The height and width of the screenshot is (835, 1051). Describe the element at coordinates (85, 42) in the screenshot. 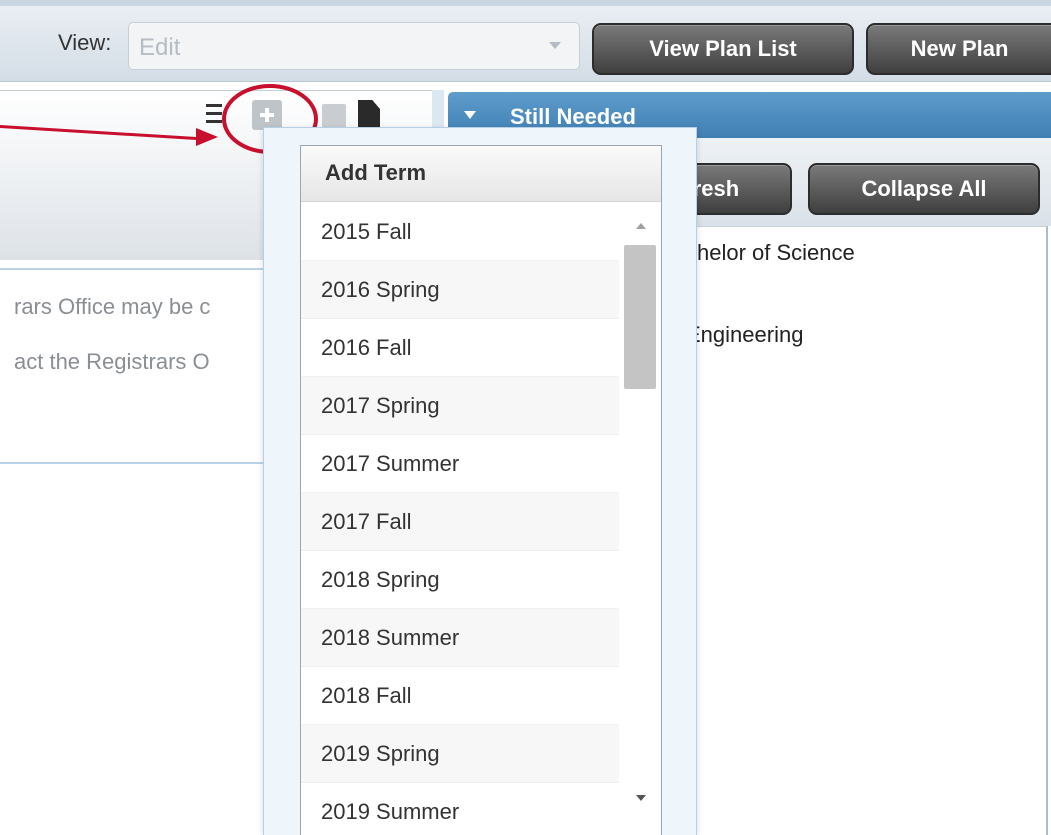

I see `view-label: View:` at that location.